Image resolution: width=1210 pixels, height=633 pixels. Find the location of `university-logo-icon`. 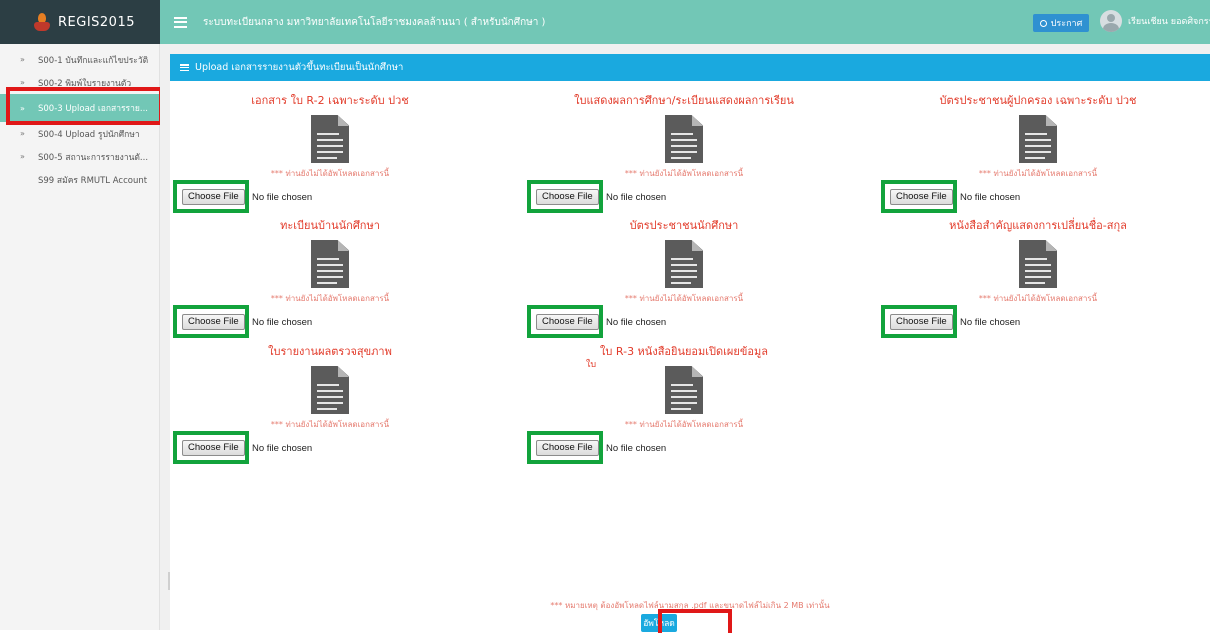

university-logo-icon is located at coordinates (42, 22).